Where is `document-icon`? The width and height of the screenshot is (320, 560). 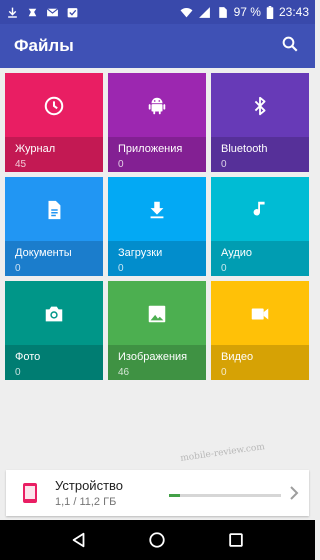 document-icon is located at coordinates (54, 210).